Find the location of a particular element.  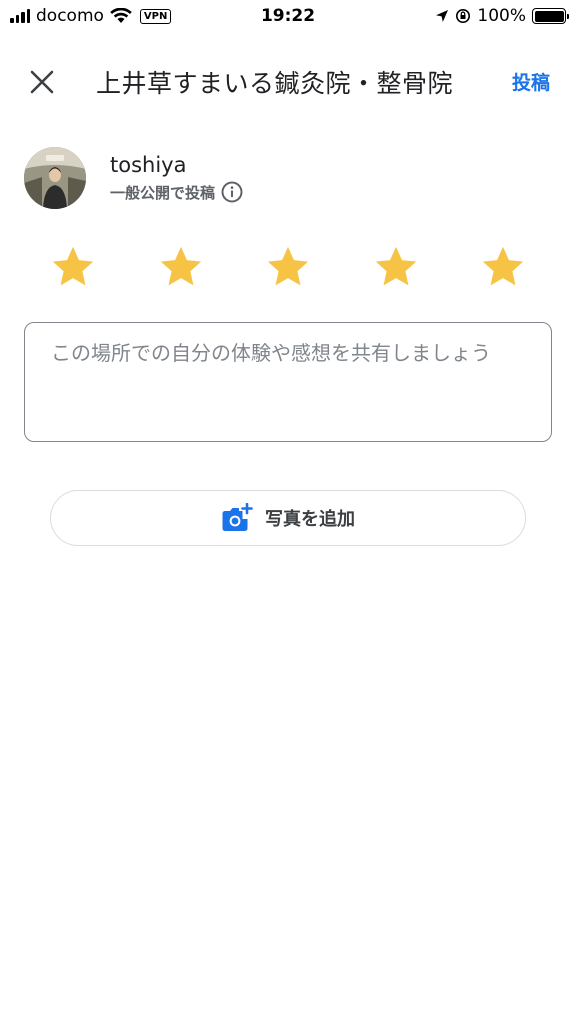

status-bar: docomo VPN 19:22 100% is located at coordinates (288, 16).